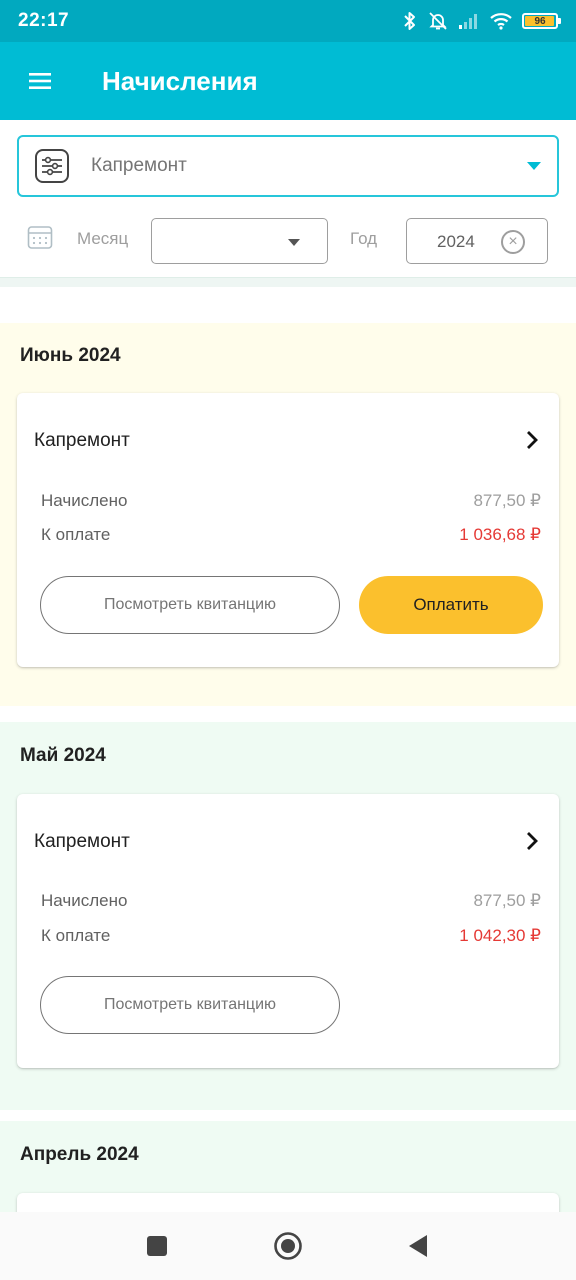  I want to click on battery-icon: 96, so click(541, 21).